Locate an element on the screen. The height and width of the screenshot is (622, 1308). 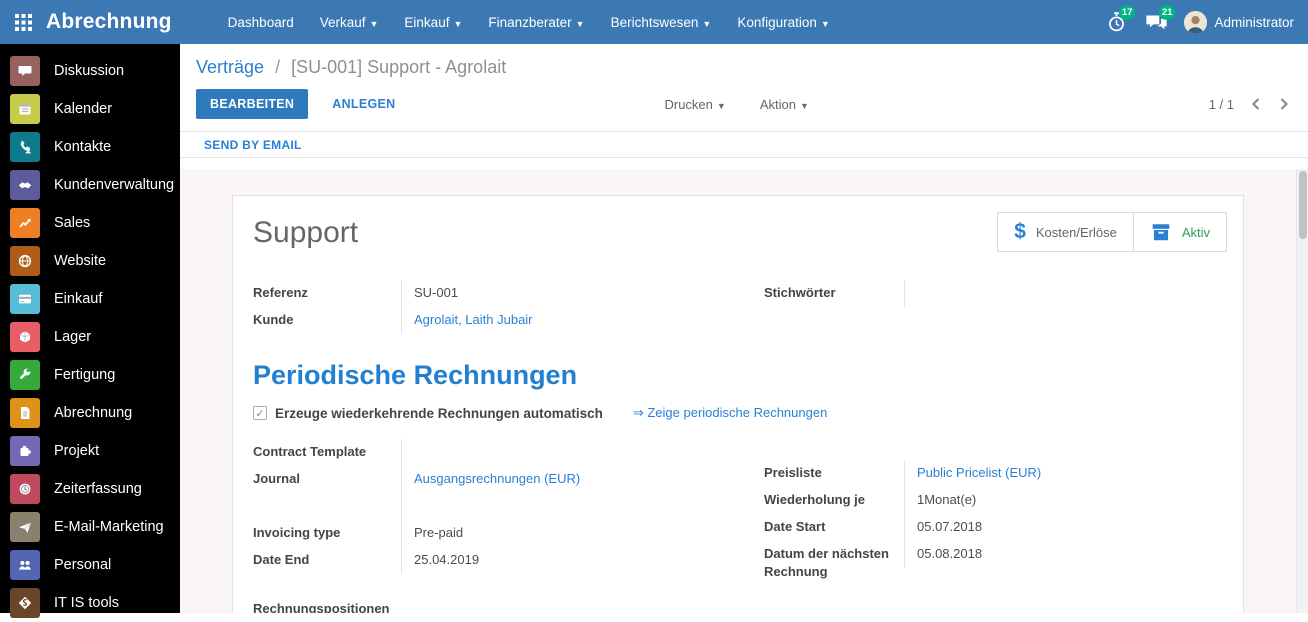
create-button: ANLEGEN is located at coordinates (363, 104).